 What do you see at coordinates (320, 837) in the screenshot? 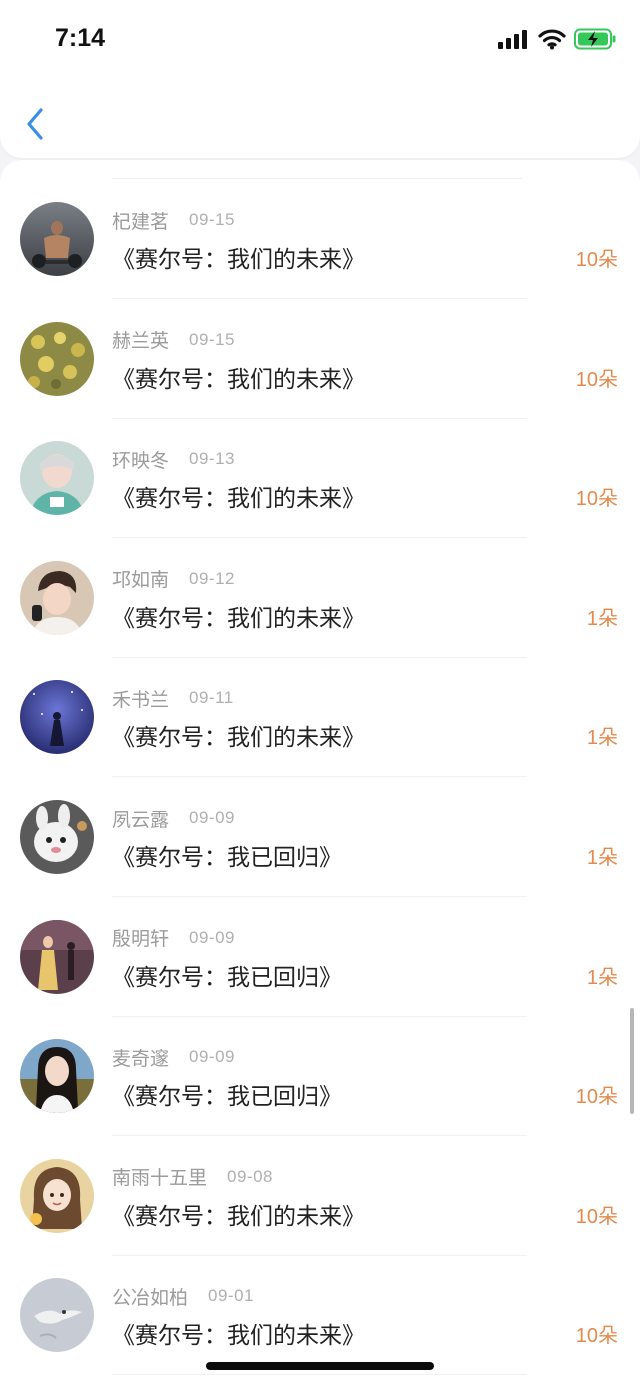
I see `gift-list-item: 夙云露 09-09 《赛尔号：我已回归》 1朵` at bounding box center [320, 837].